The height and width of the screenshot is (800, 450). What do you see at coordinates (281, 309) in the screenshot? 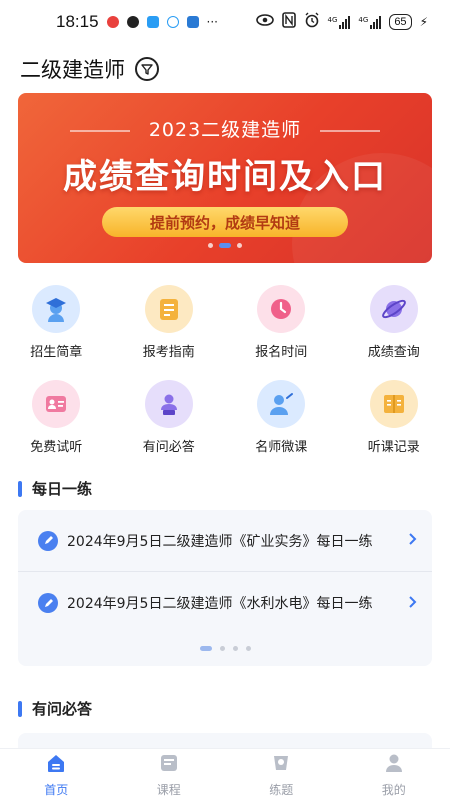
I see `clock-icon` at bounding box center [281, 309].